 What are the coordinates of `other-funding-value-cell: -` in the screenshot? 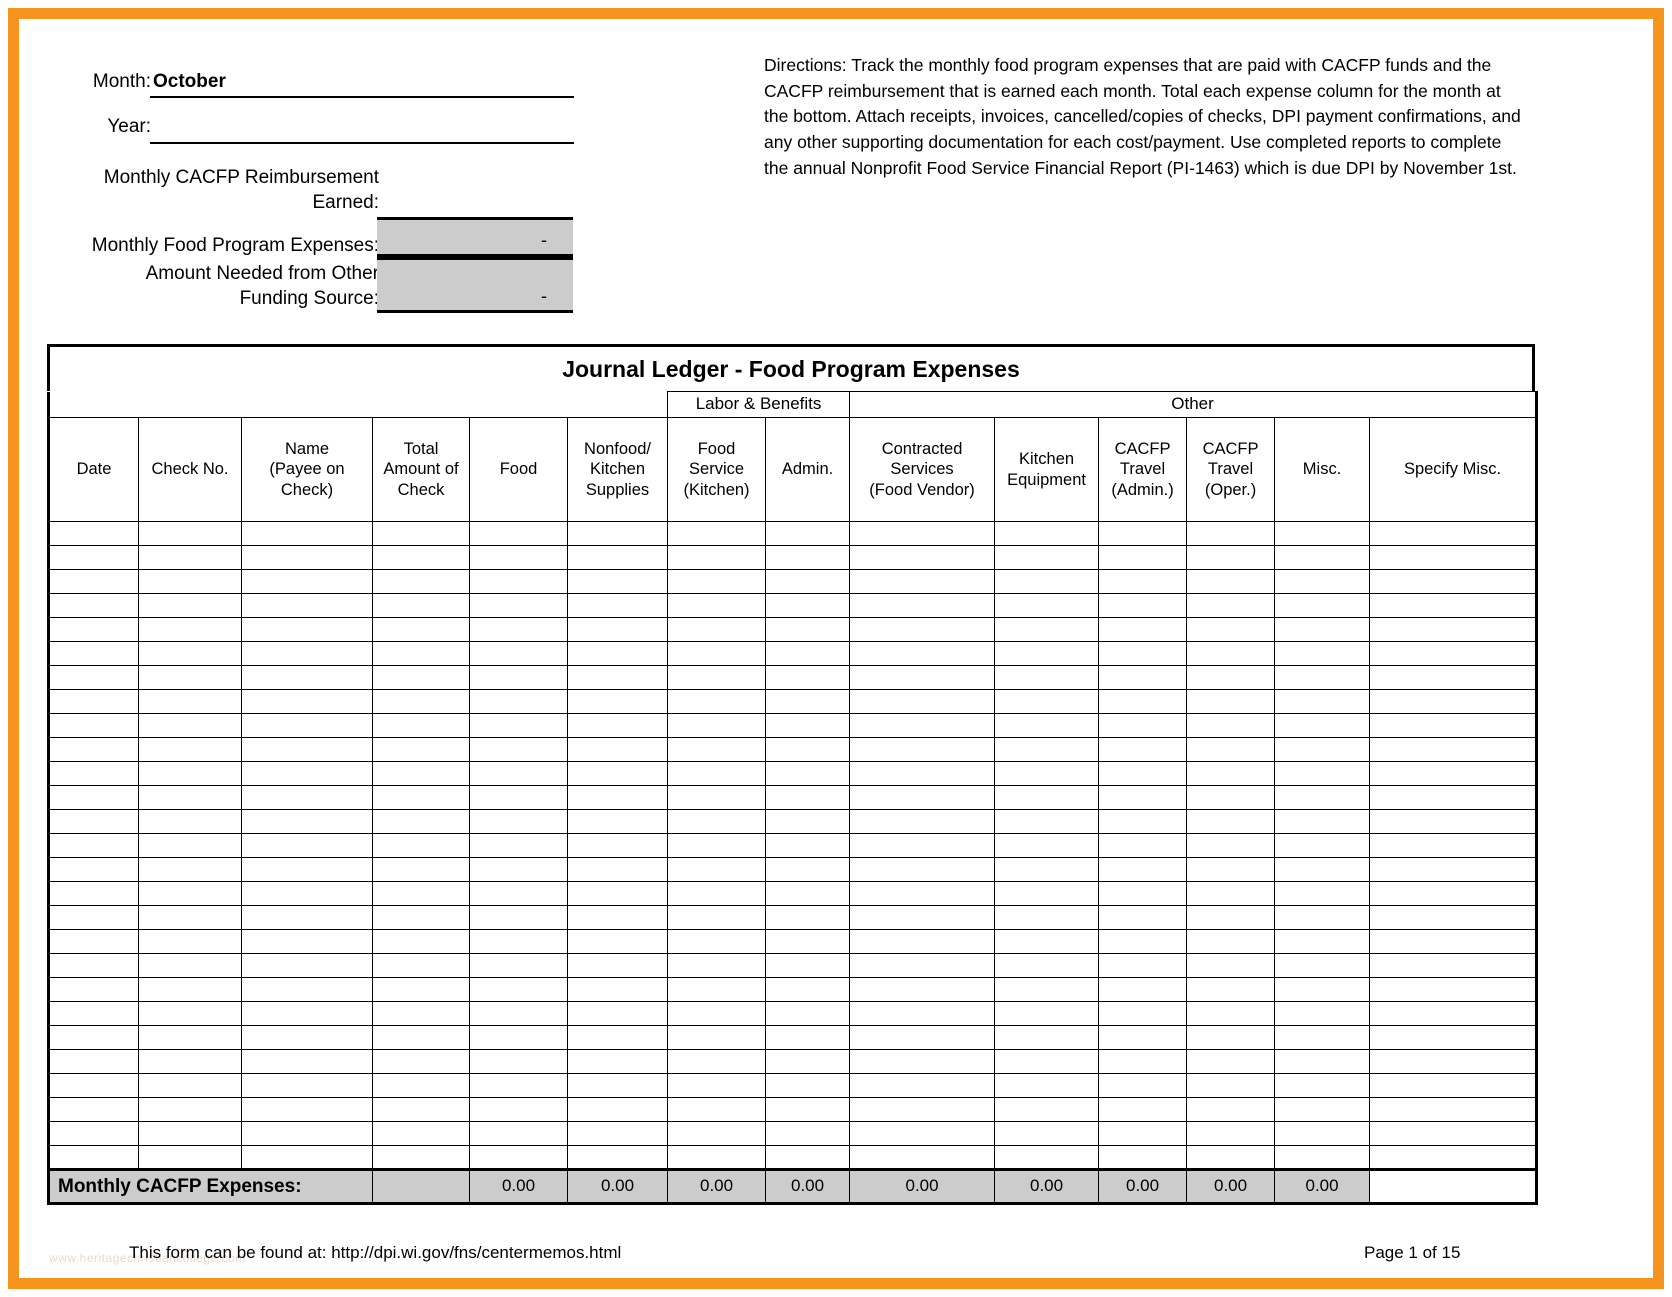 It's located at (475, 285).